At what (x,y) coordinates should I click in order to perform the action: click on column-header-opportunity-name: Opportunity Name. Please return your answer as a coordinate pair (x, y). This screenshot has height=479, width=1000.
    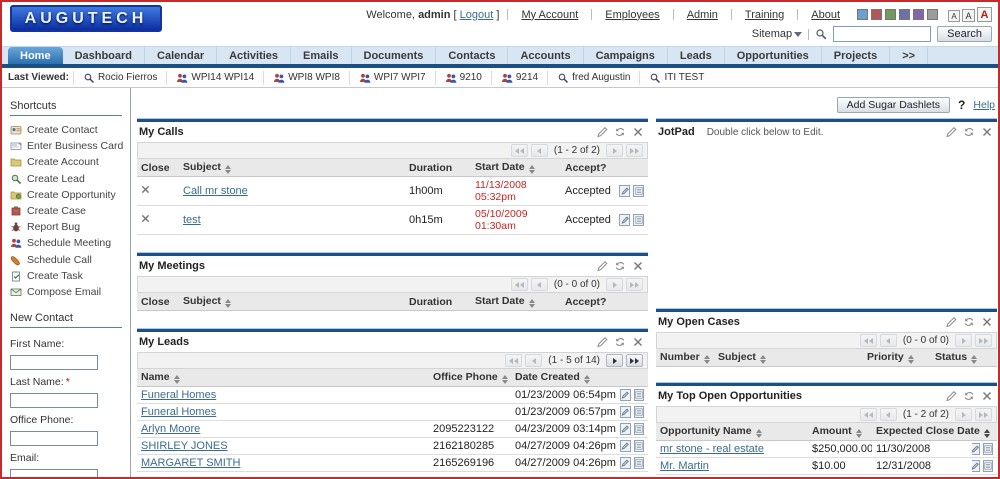
    Looking at the image, I should click on (732, 432).